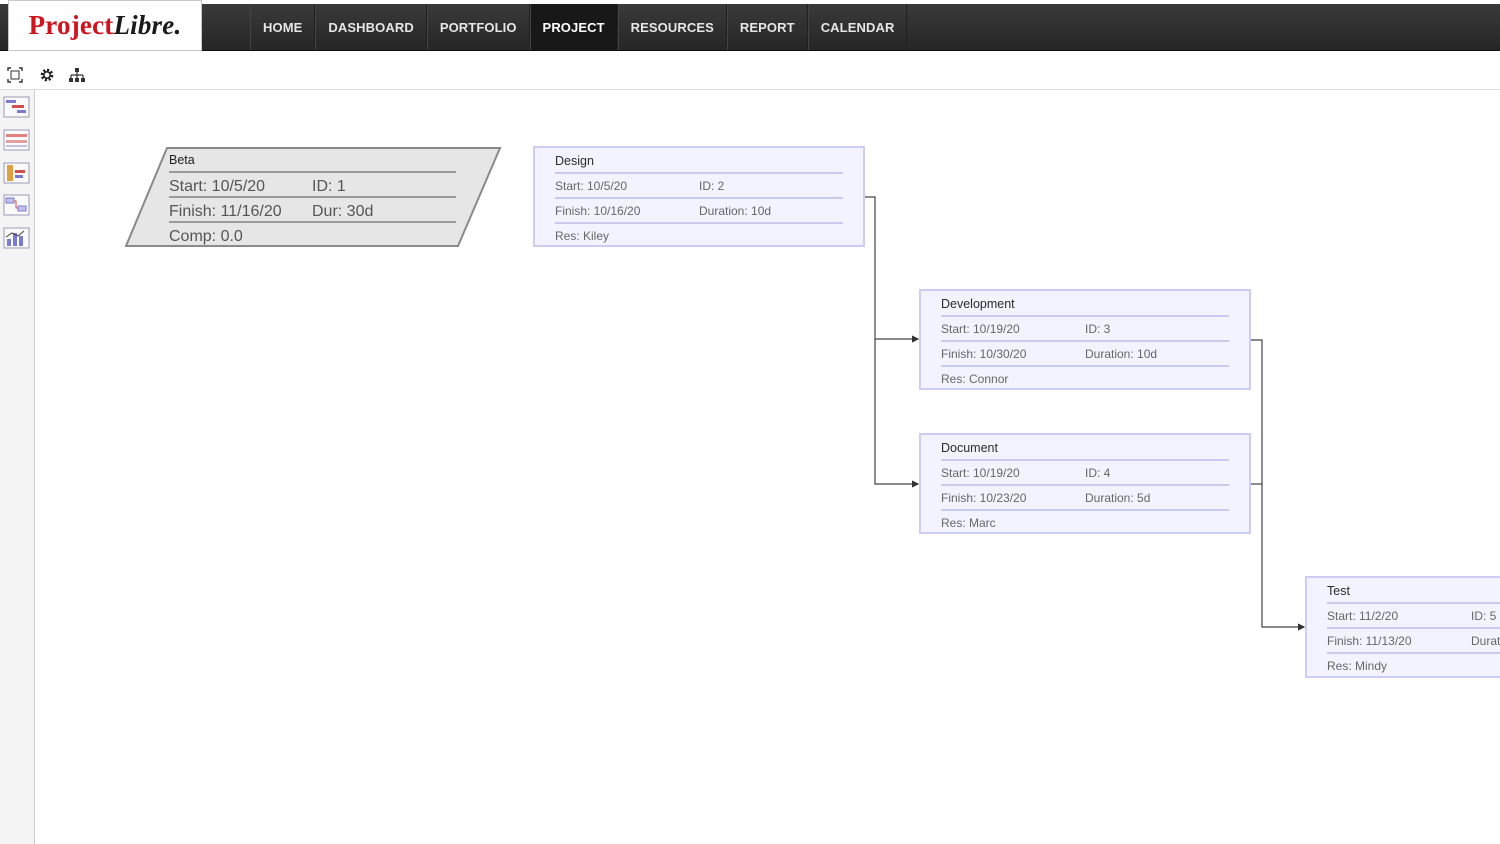 This screenshot has height=844, width=1500. Describe the element at coordinates (968, 523) in the screenshot. I see `node-resource: Res: Marc` at that location.